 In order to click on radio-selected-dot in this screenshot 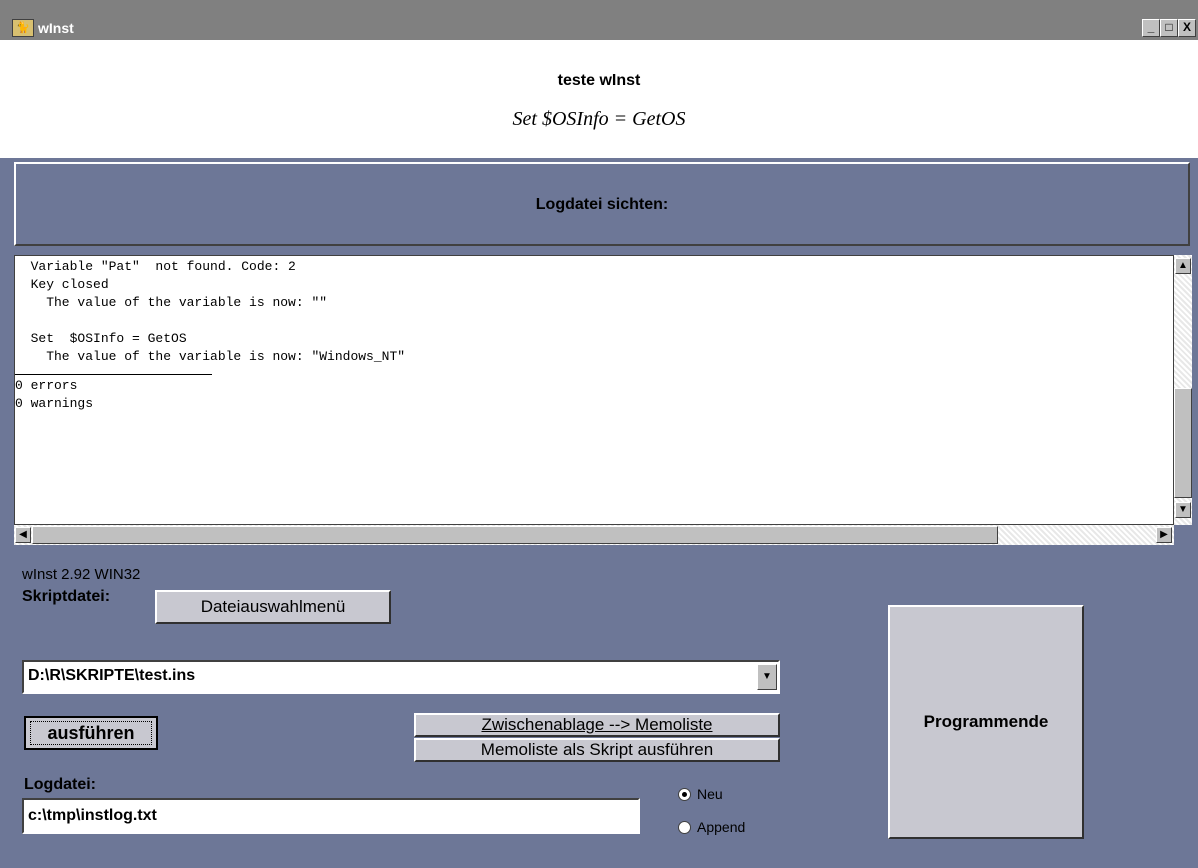, I will do `click(684, 794)`.